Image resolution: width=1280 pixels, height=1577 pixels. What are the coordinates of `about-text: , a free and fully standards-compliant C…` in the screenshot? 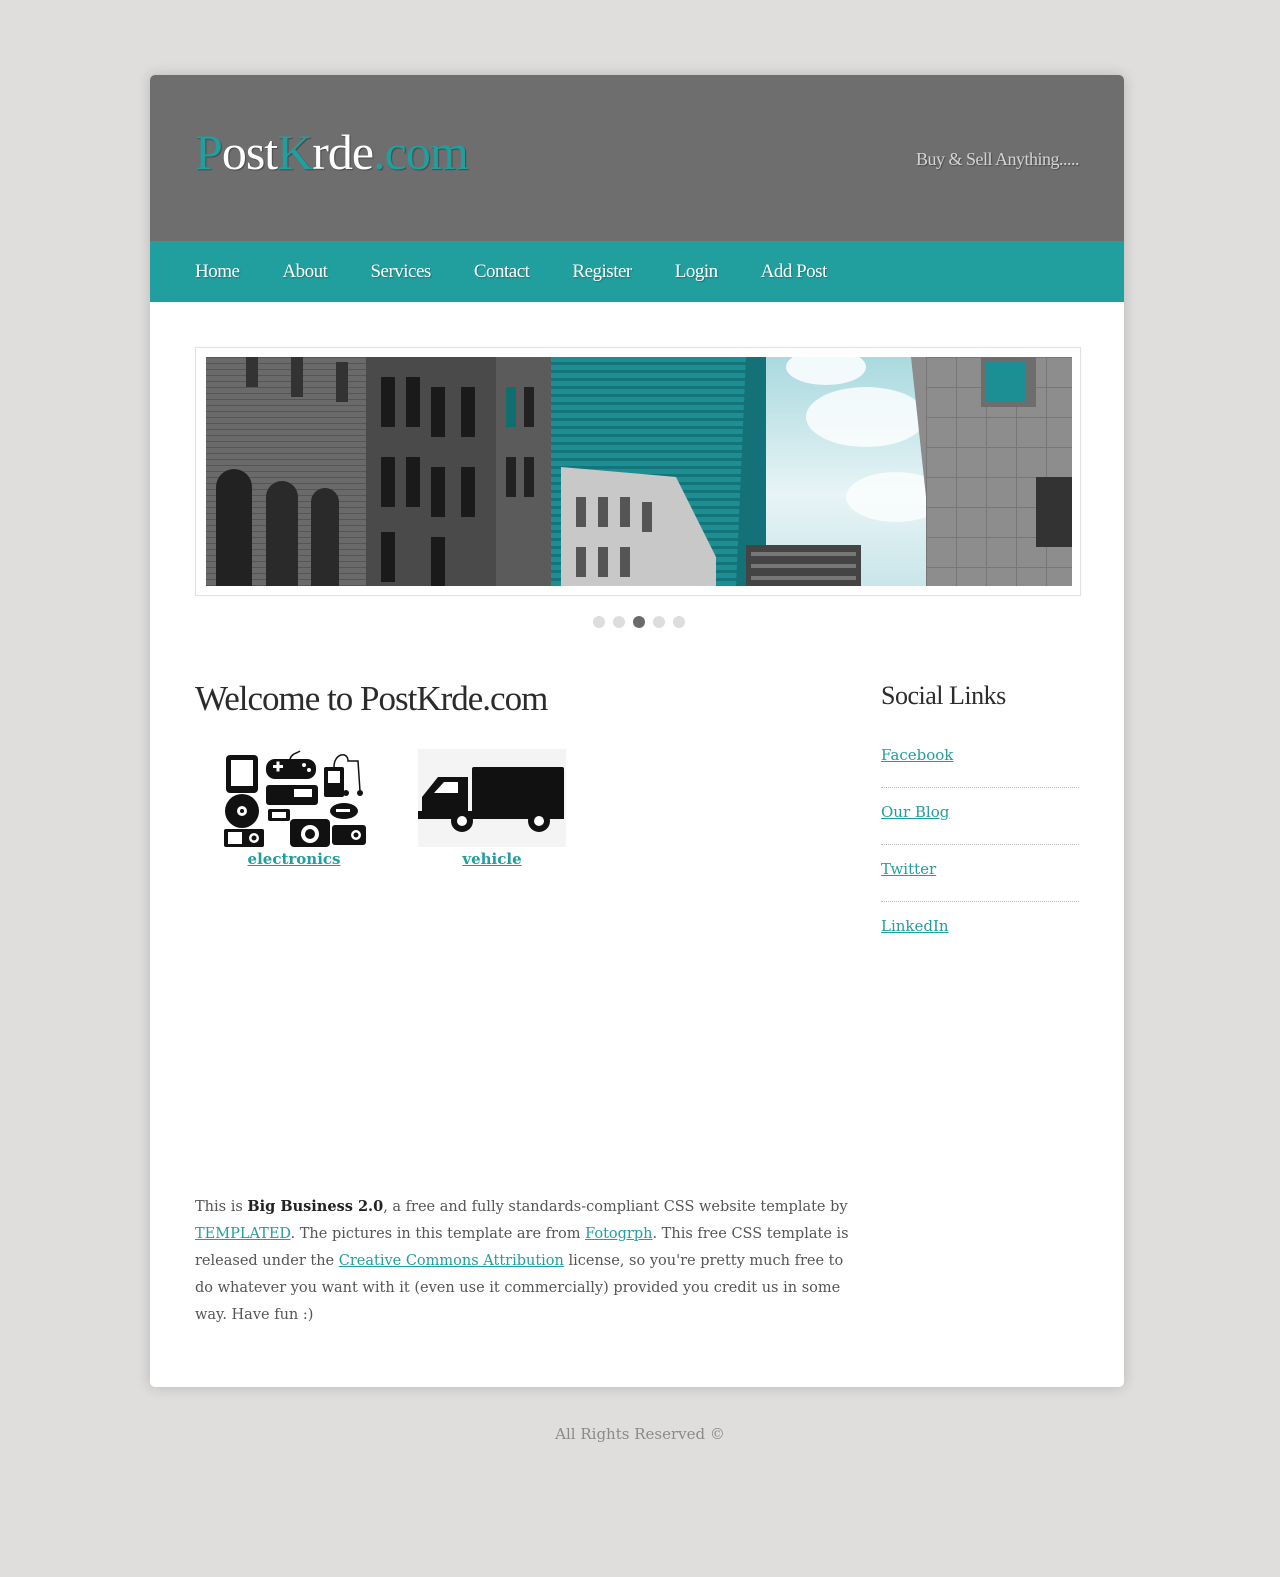 It's located at (615, 1207).